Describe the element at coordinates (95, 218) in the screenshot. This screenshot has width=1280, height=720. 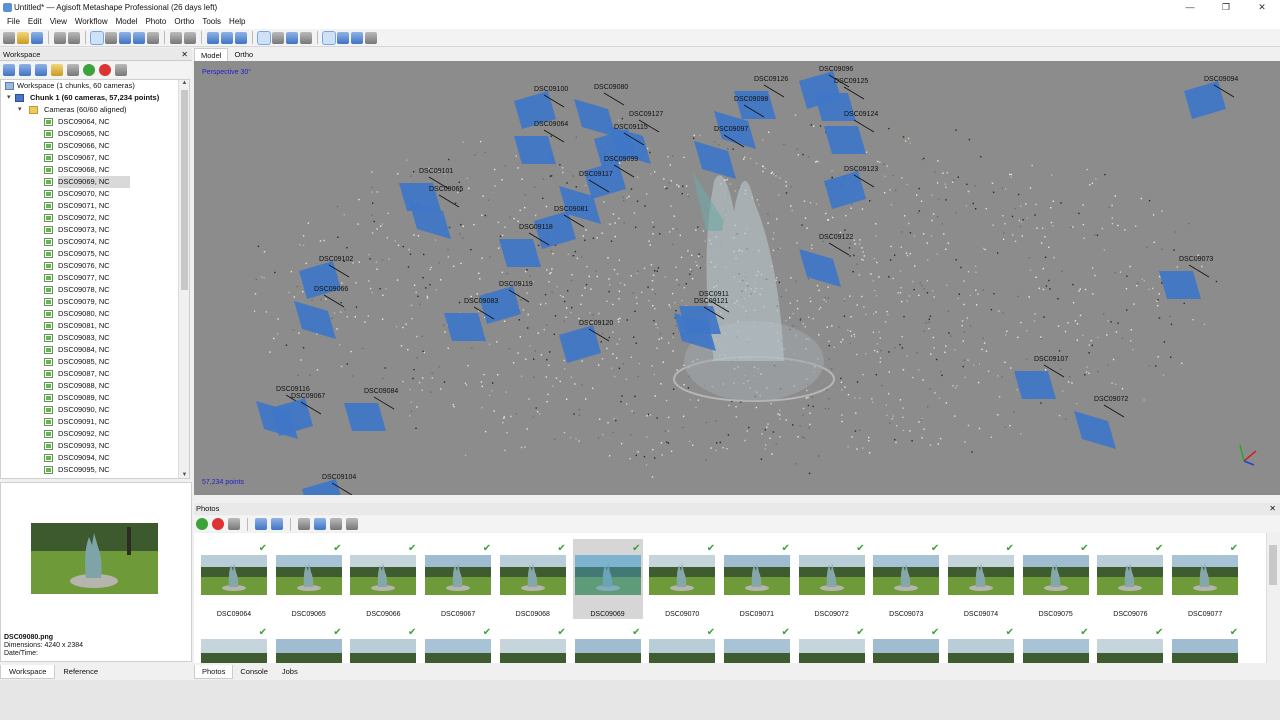
I see `tree-camera-item: DSC09072, NC` at that location.